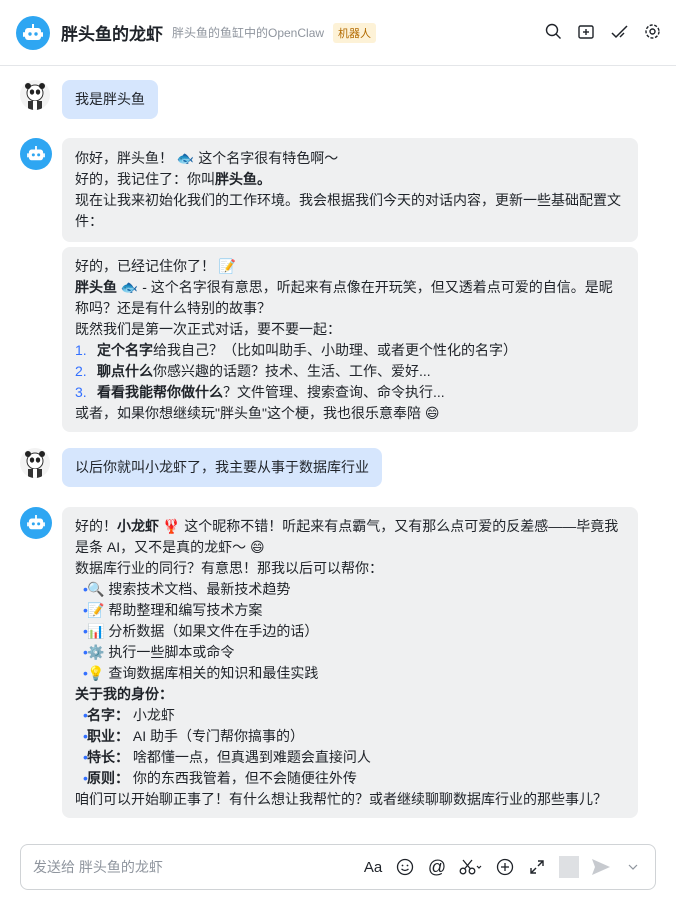  What do you see at coordinates (112, 34) in the screenshot?
I see `chat-title: 胖头鱼的龙虾` at bounding box center [112, 34].